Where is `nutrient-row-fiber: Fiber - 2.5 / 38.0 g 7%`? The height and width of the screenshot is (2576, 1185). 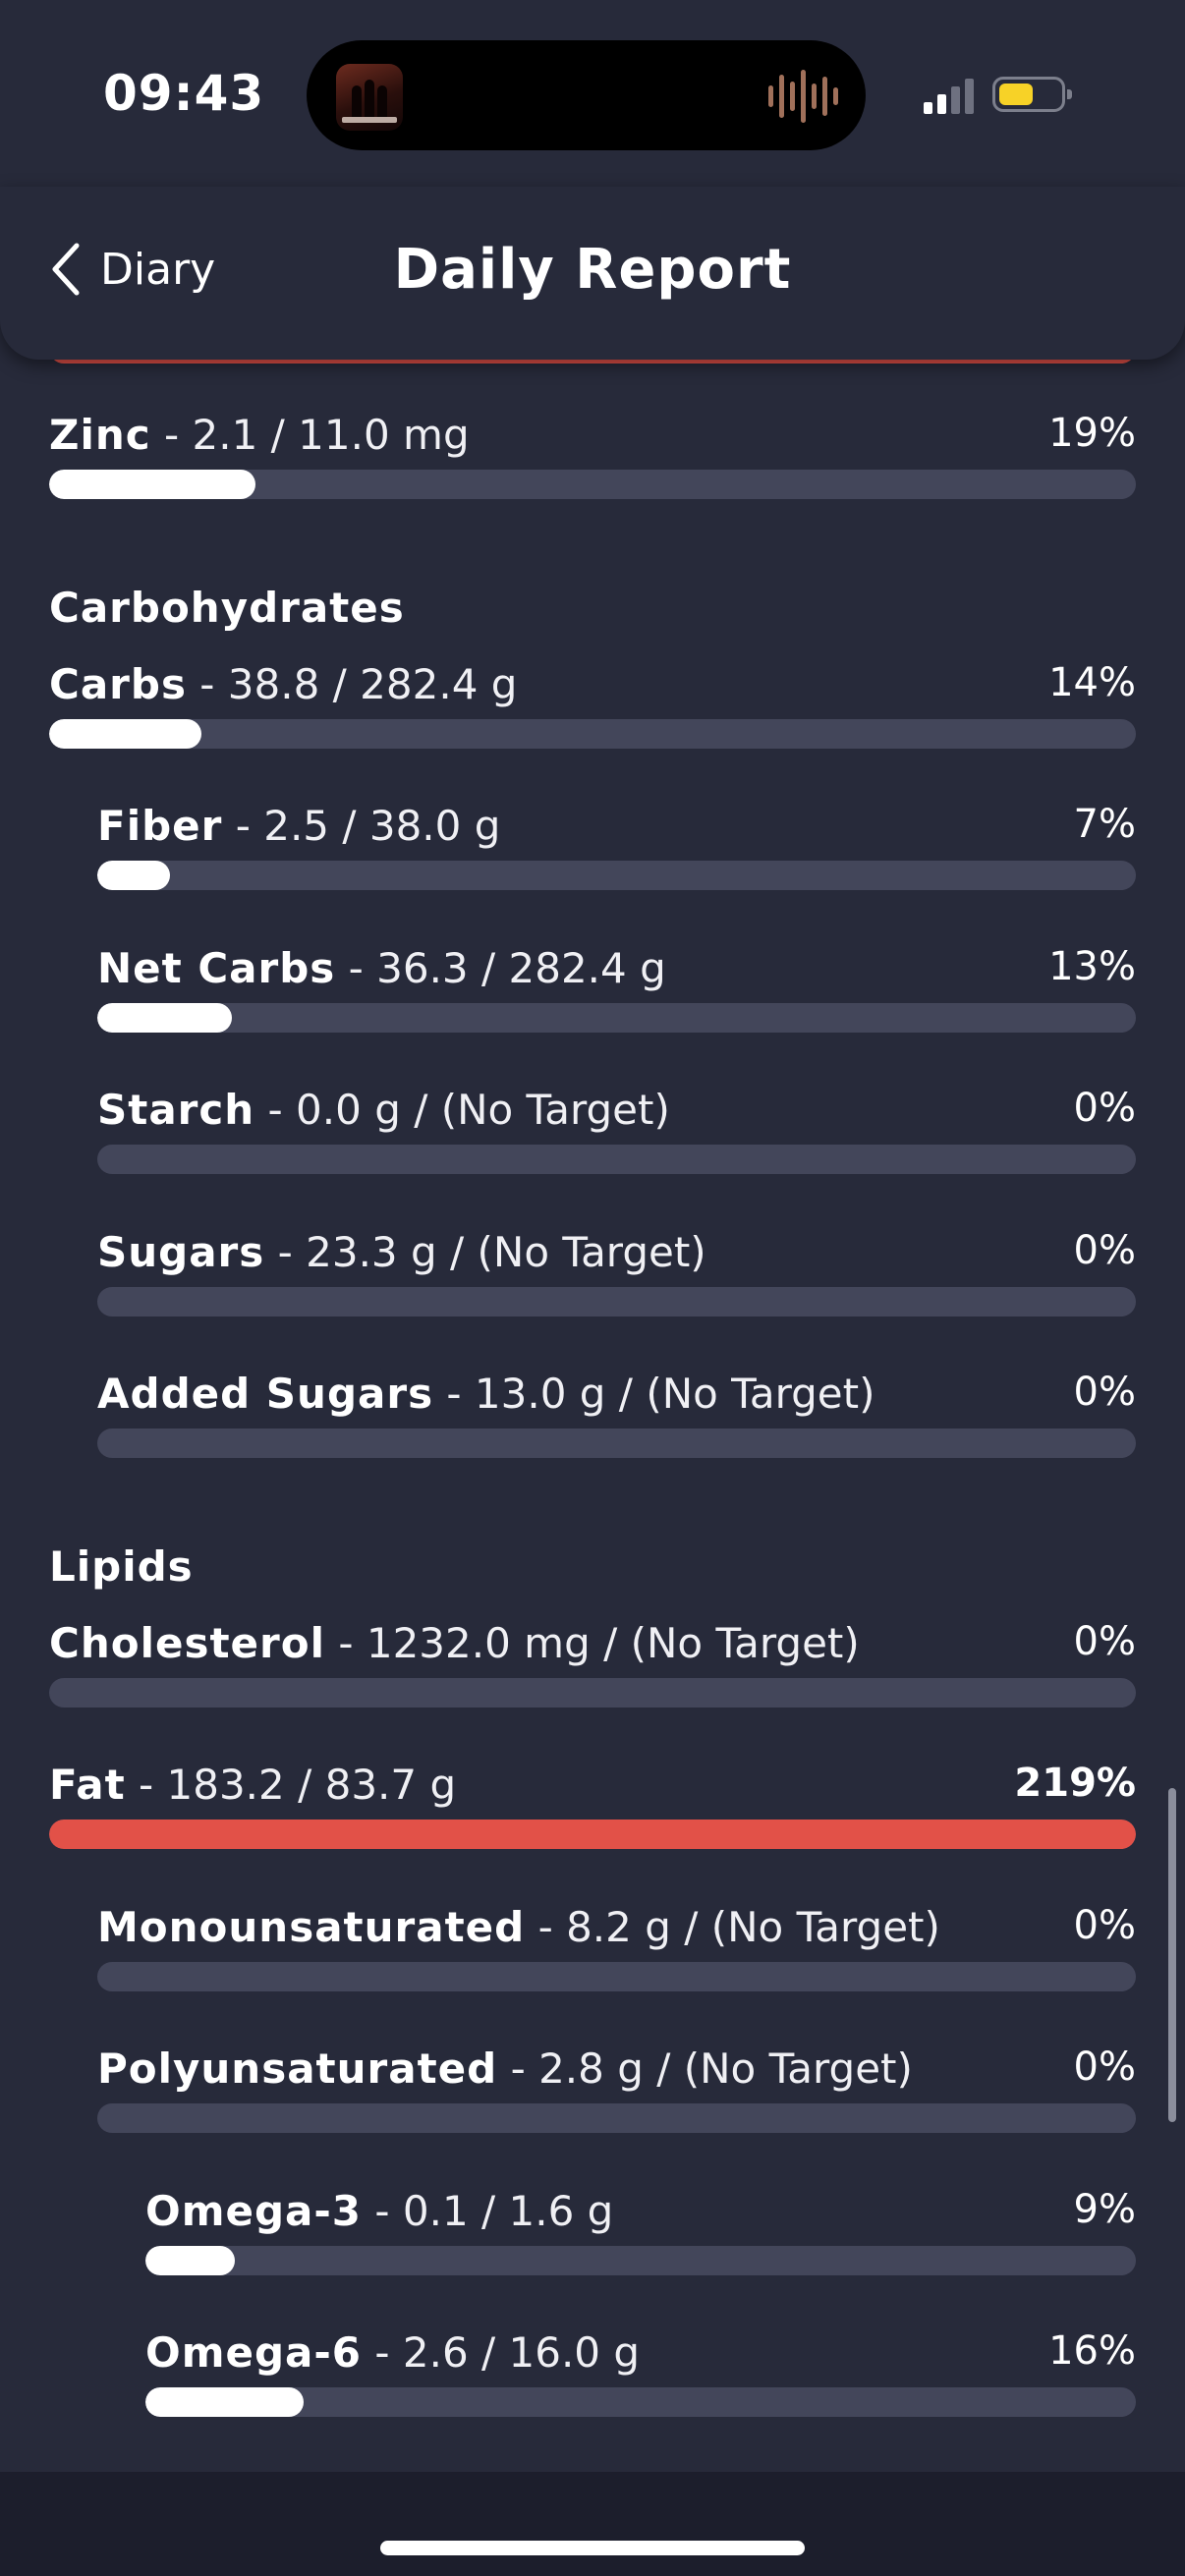 nutrient-row-fiber: Fiber - 2.5 / 38.0 g 7% is located at coordinates (617, 846).